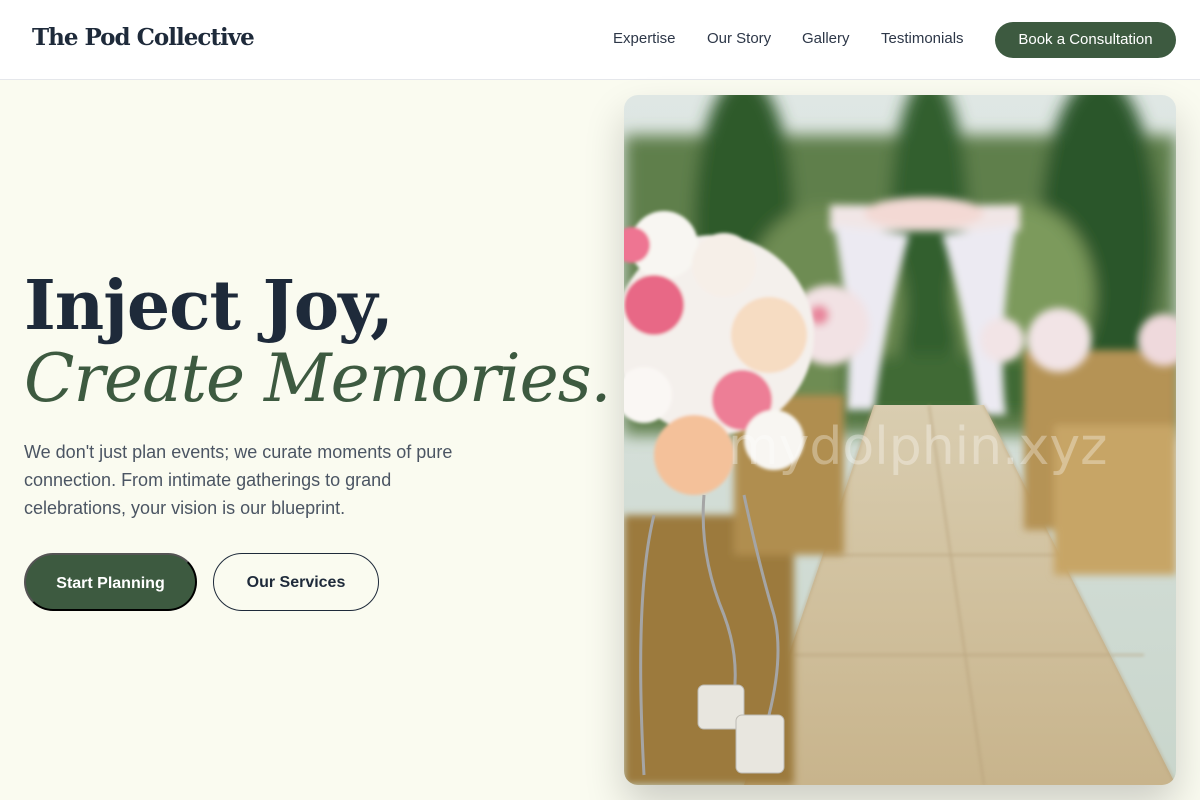 The image size is (1200, 800). What do you see at coordinates (644, 38) in the screenshot?
I see `nav-link-expertise: Expertise` at bounding box center [644, 38].